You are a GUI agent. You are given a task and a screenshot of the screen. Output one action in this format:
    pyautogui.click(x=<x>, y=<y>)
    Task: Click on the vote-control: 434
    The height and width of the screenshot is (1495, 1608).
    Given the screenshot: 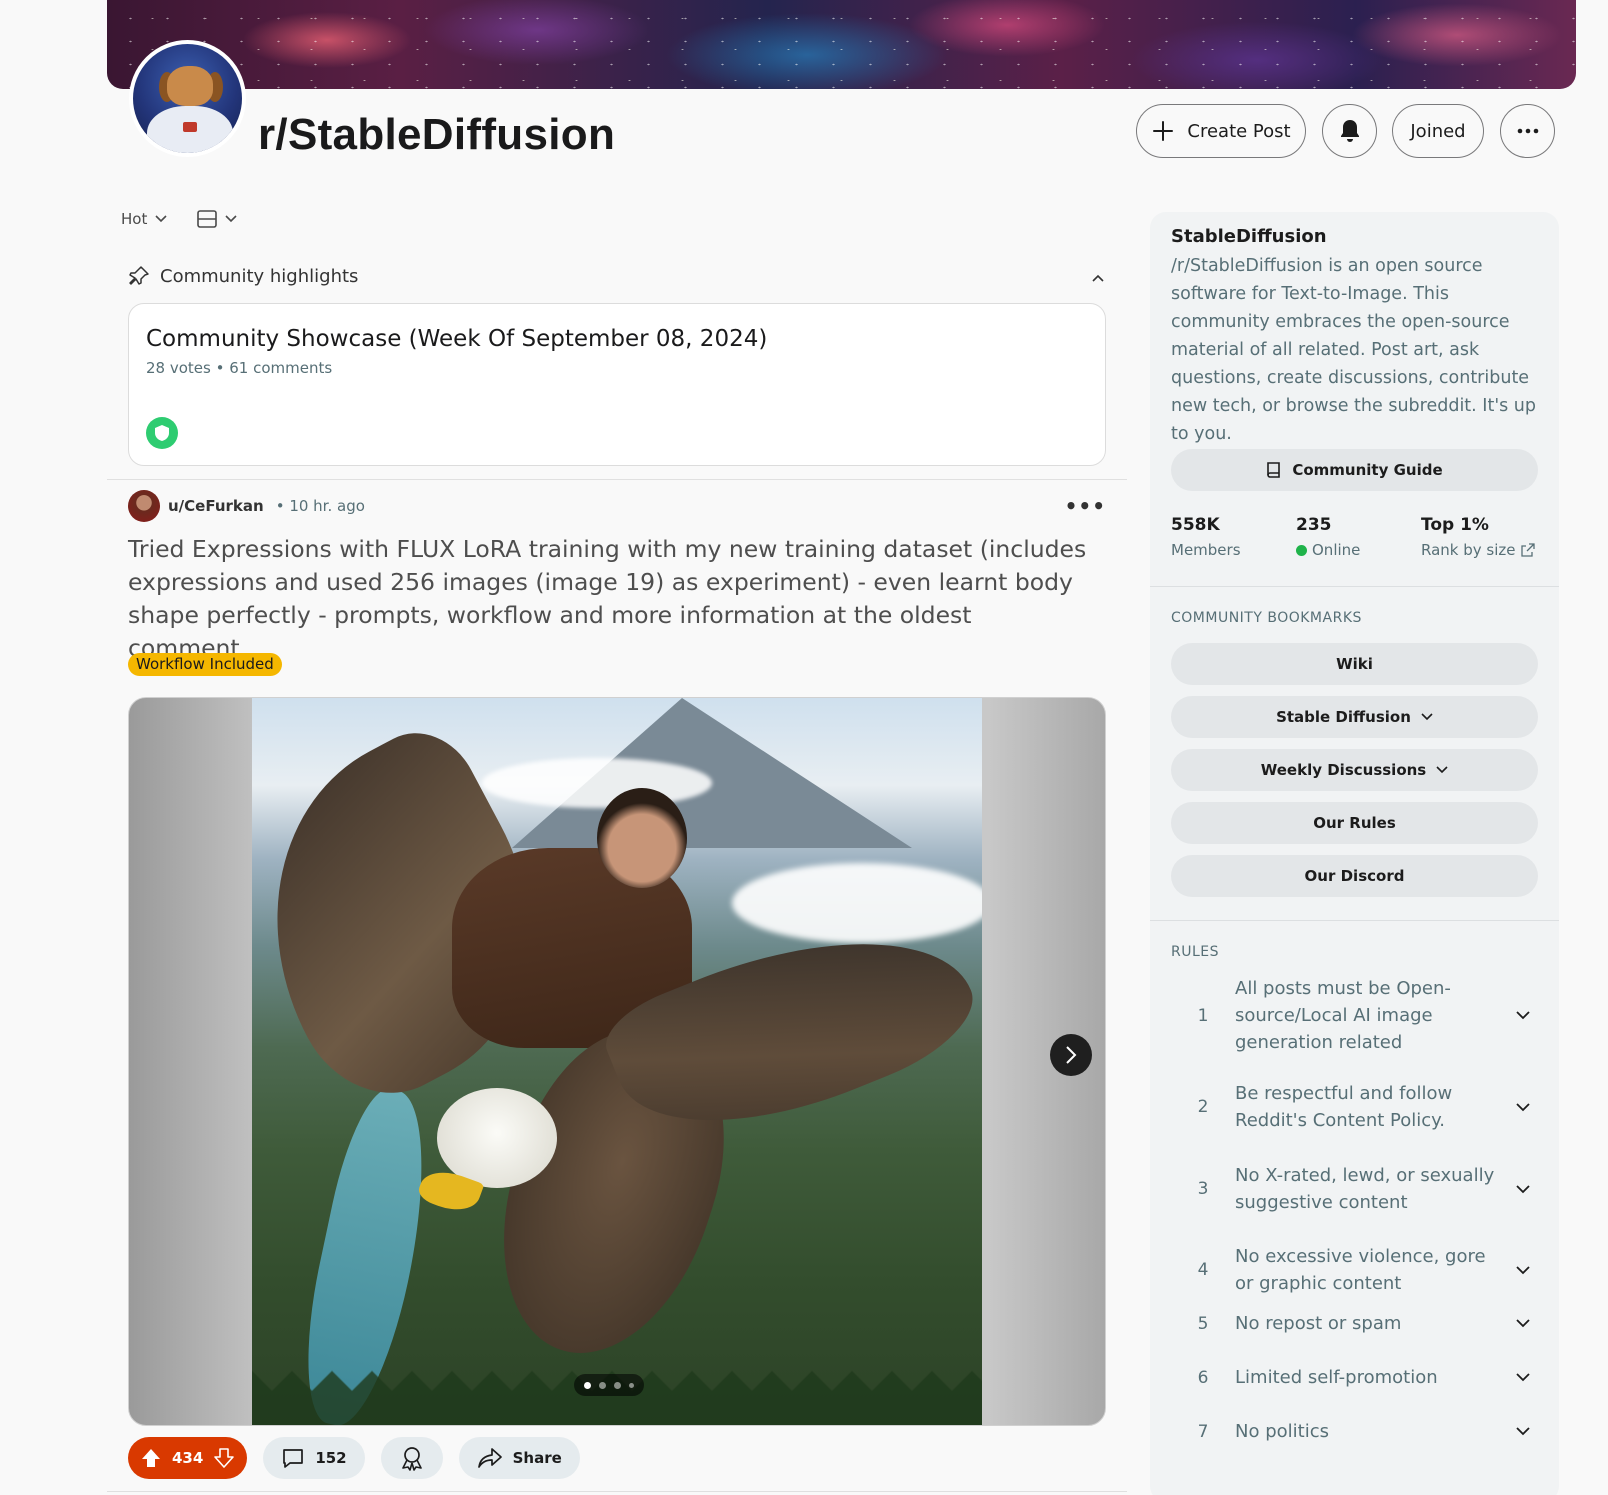 What is the action you would take?
    pyautogui.click(x=188, y=1458)
    